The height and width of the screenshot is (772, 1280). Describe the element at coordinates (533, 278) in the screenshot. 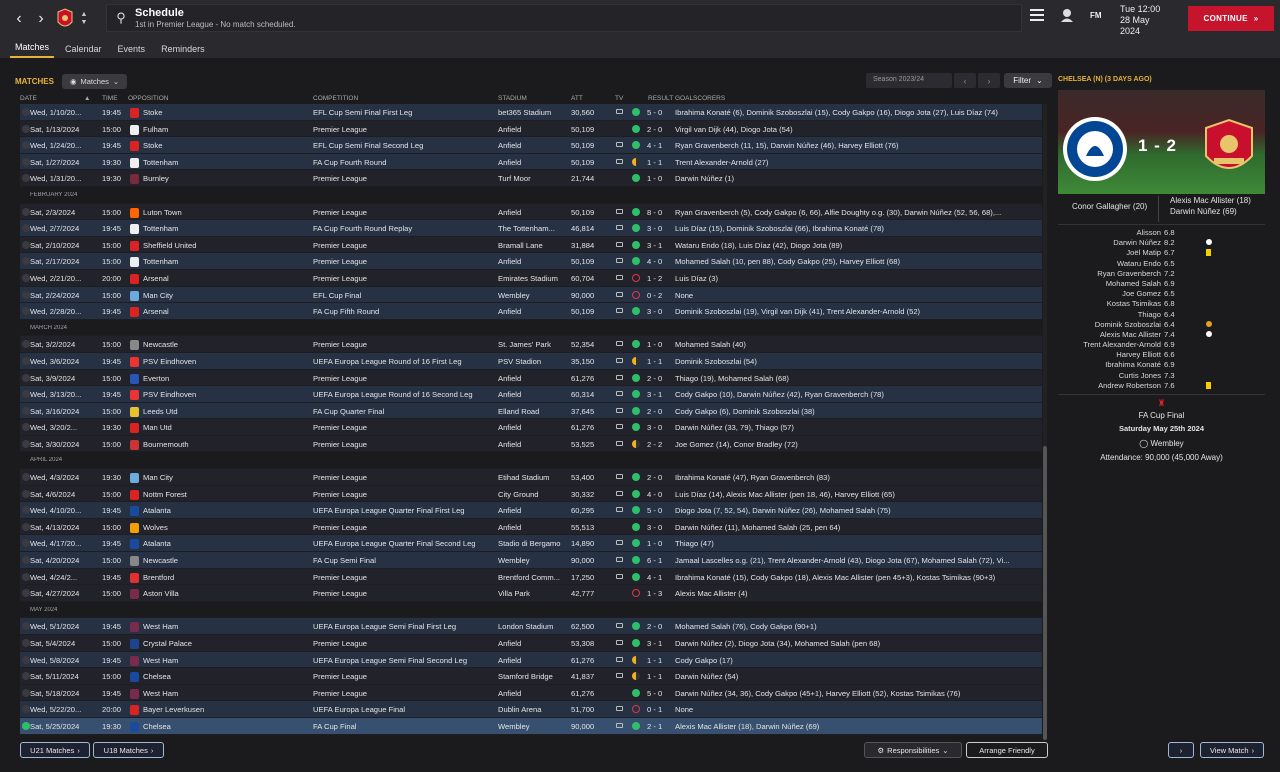

I see `stadium-name: Emirates Stadium` at that location.